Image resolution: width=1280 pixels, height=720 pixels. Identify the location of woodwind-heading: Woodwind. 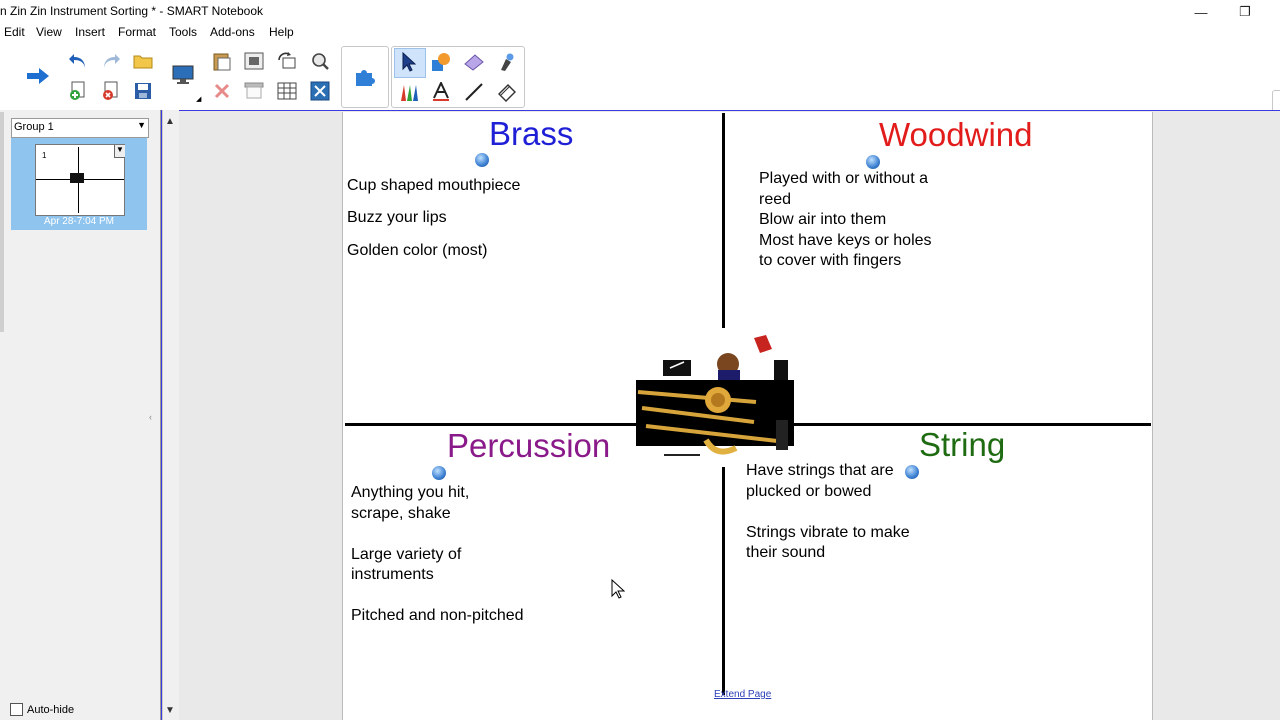
(955, 135).